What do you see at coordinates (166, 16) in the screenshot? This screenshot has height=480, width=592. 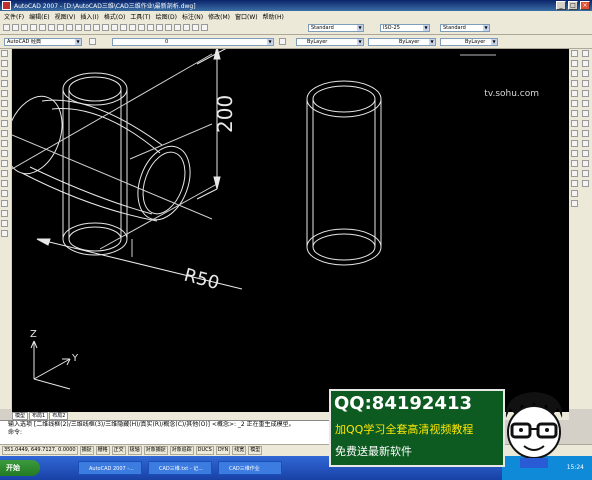 I see `menu-draw: 绘图(D)` at bounding box center [166, 16].